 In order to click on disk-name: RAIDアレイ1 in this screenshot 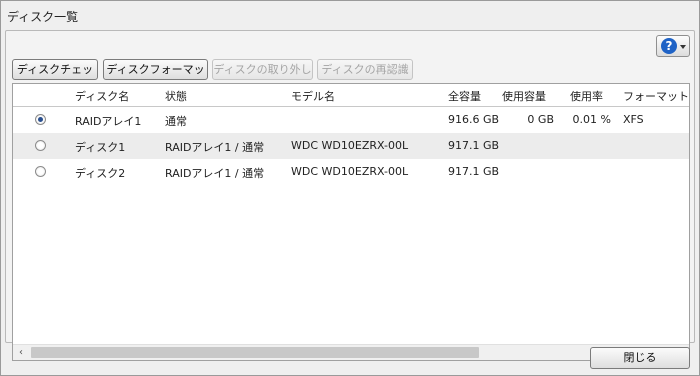, I will do `click(108, 121)`.